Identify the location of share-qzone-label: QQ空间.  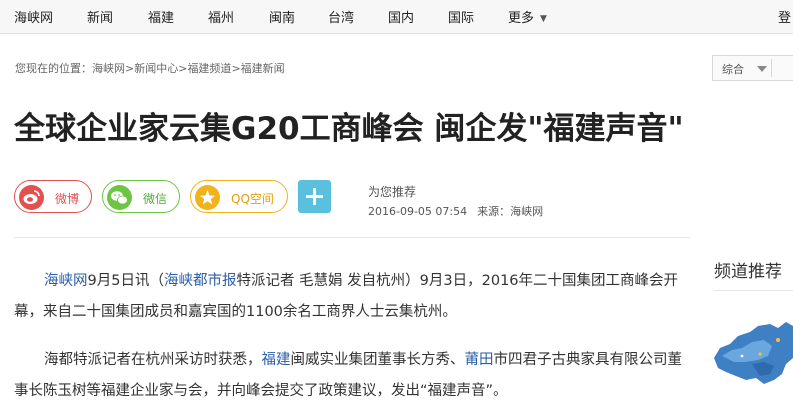
(252, 199).